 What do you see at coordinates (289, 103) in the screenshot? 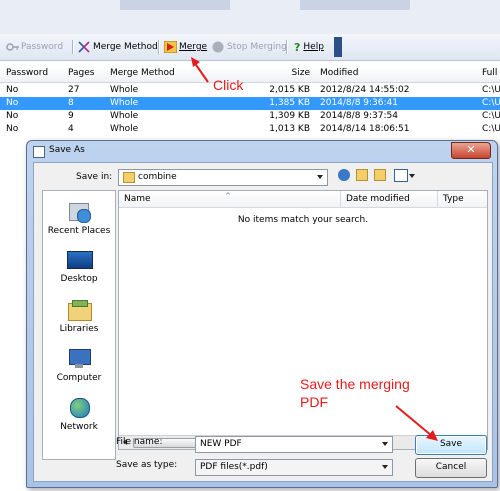
I see `cell-size: 1,385 KB` at bounding box center [289, 103].